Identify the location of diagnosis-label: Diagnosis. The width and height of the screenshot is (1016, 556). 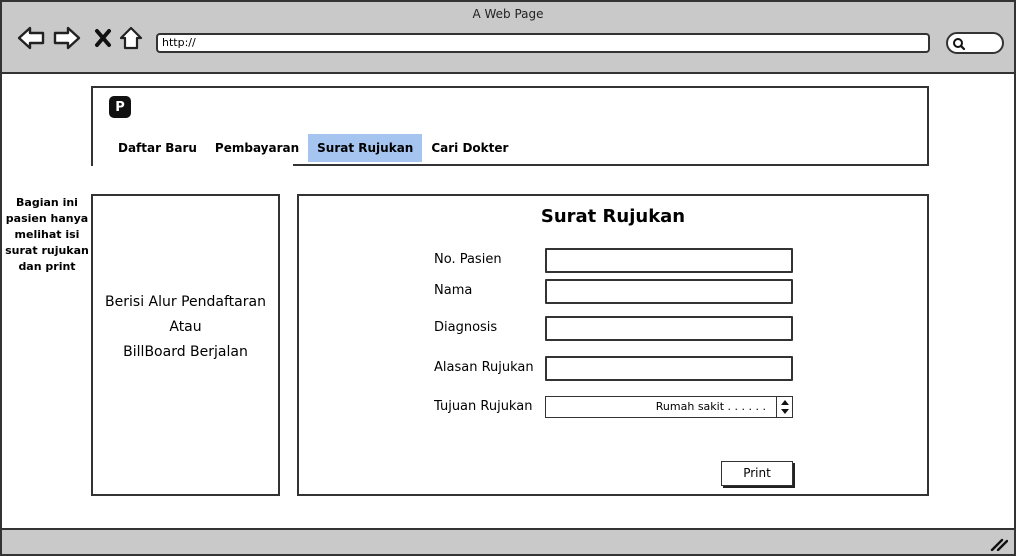
(466, 327).